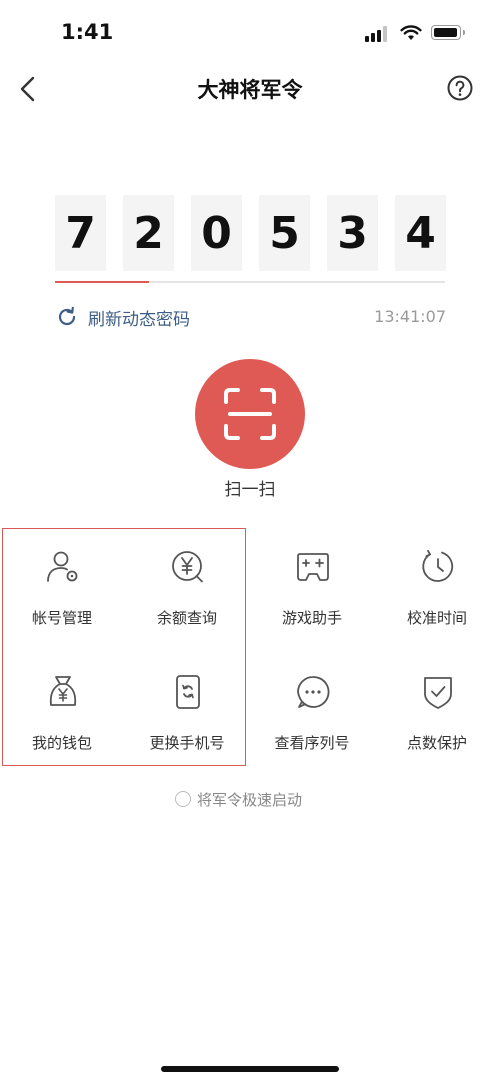 This screenshot has width=500, height=1083. I want to click on gamepad-icon, so click(313, 567).